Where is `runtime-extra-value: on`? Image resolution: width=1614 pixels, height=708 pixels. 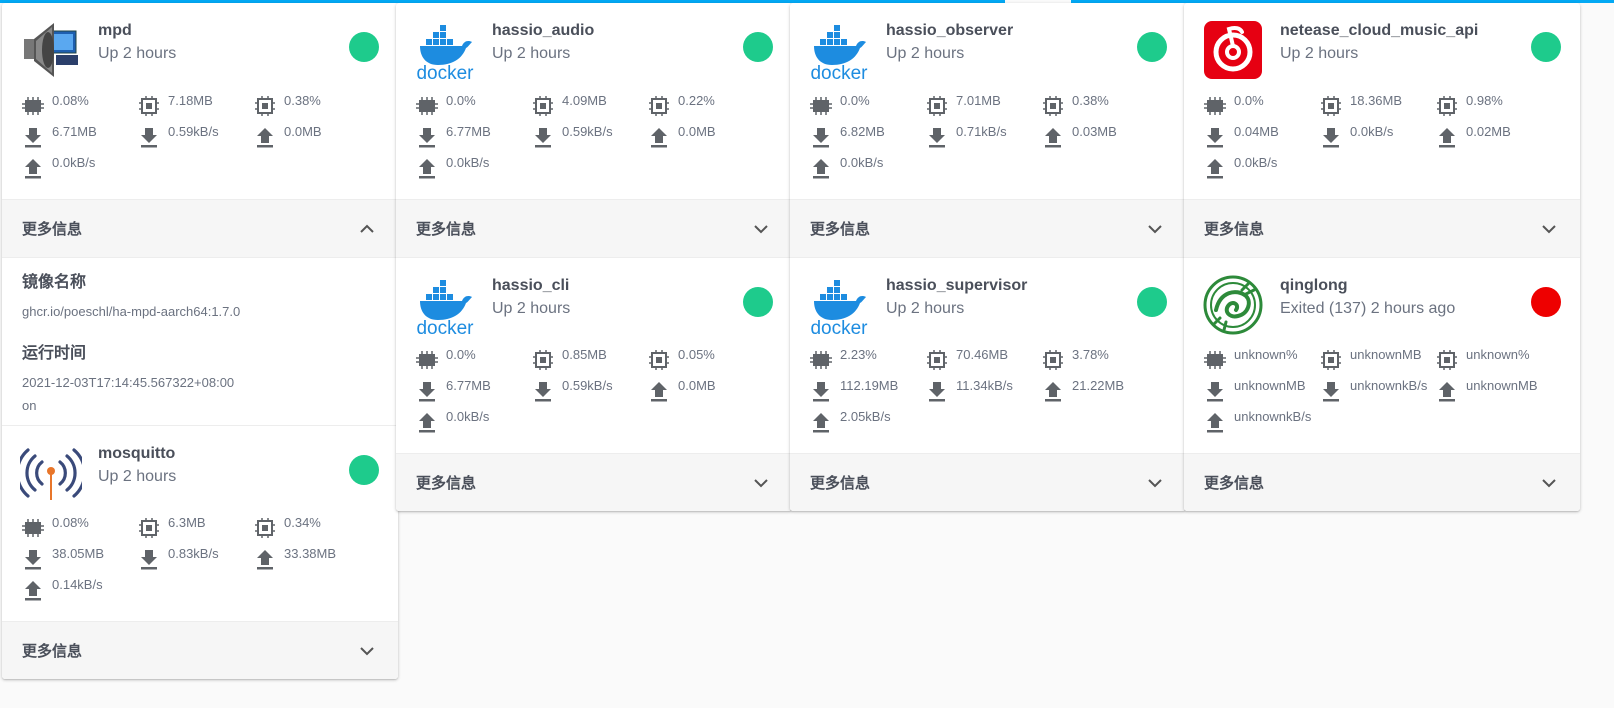 runtime-extra-value: on is located at coordinates (29, 405).